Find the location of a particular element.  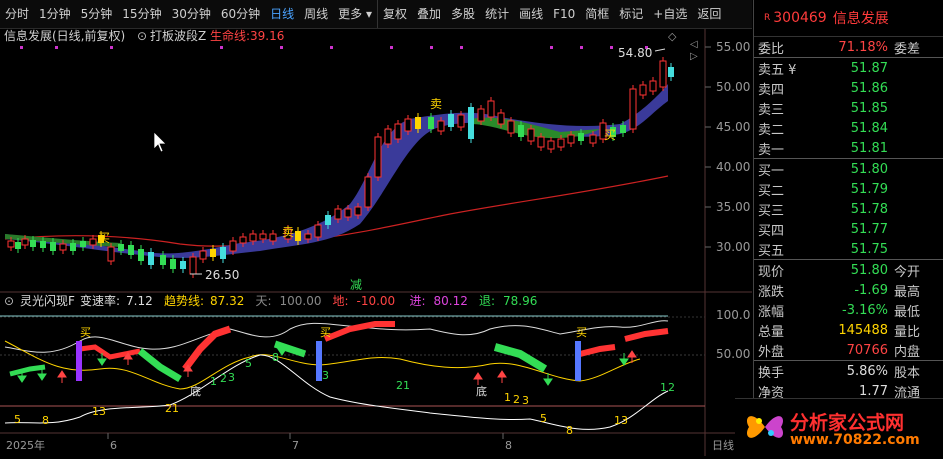

count-label: 1 is located at coordinates (213, 381).